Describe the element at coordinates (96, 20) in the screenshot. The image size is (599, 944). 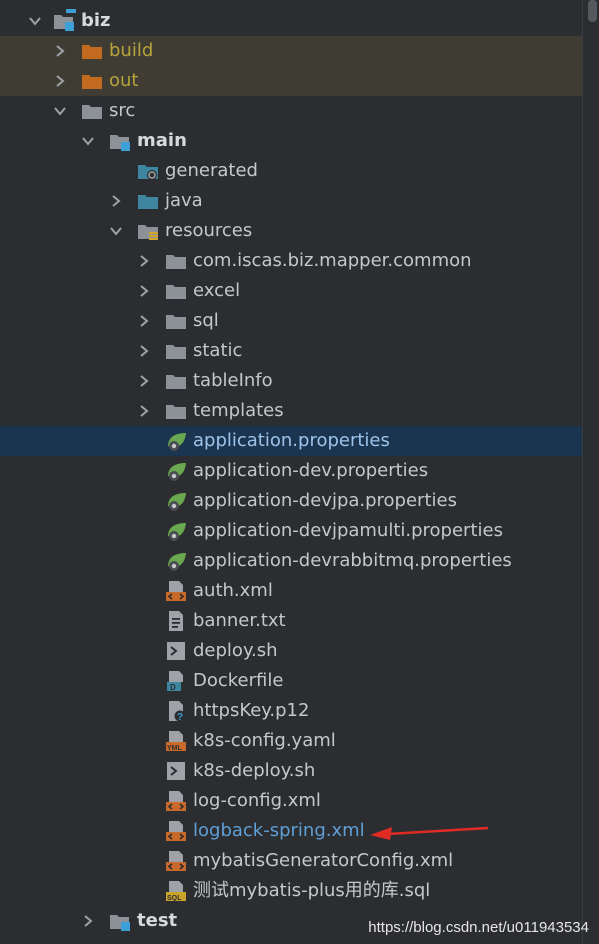
I see `tree-node-label: biz` at that location.